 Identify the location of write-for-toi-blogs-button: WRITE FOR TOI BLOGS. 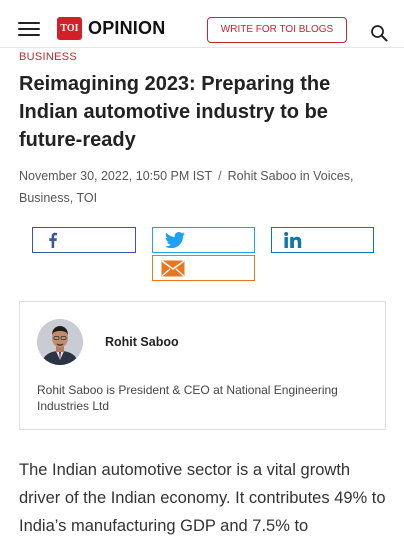
(277, 30).